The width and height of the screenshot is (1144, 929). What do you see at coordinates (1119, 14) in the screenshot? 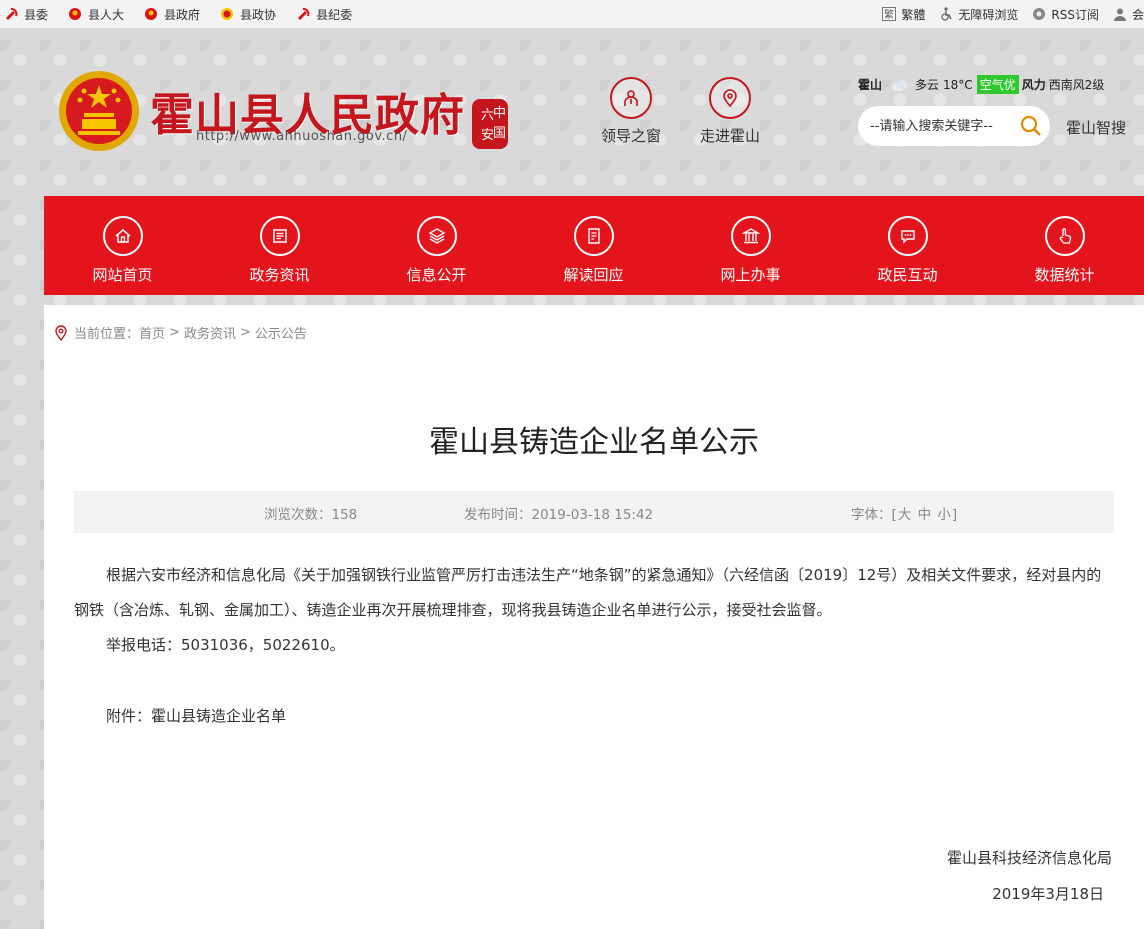
I see `user-icon` at bounding box center [1119, 14].